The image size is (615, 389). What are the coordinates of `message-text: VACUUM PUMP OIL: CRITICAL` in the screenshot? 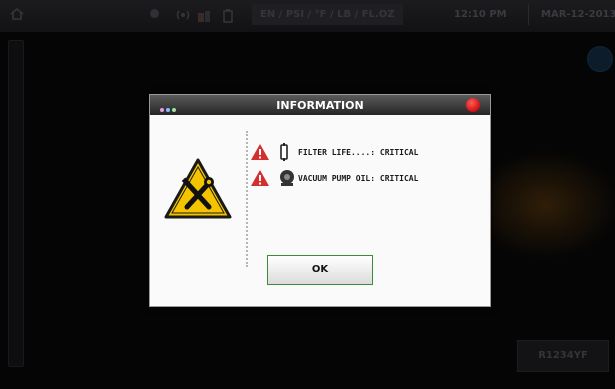 It's located at (358, 178).